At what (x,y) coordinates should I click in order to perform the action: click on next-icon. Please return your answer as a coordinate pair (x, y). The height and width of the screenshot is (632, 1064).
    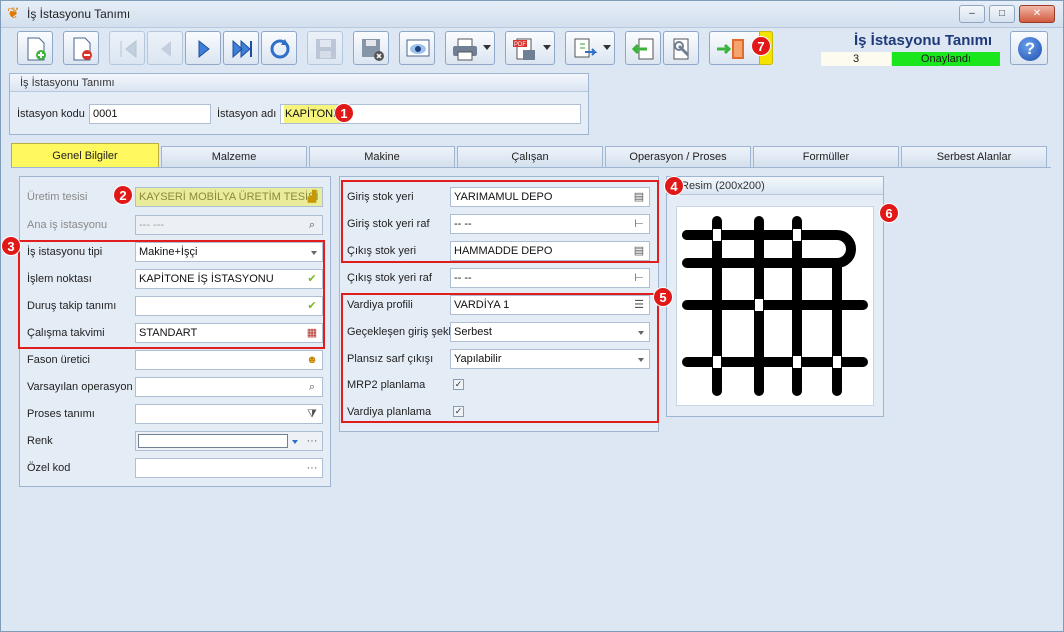
    Looking at the image, I should click on (204, 49).